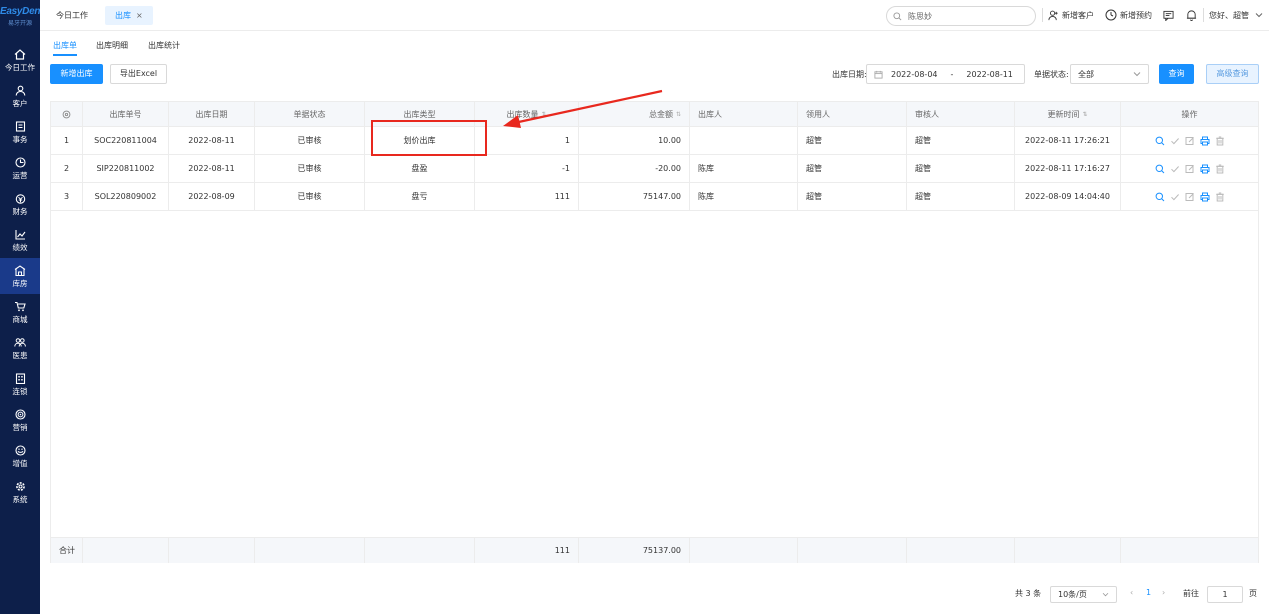 This screenshot has width=1269, height=614. What do you see at coordinates (527, 114) in the screenshot?
I see `col-header-qty: 出库数量 ⇅` at bounding box center [527, 114].